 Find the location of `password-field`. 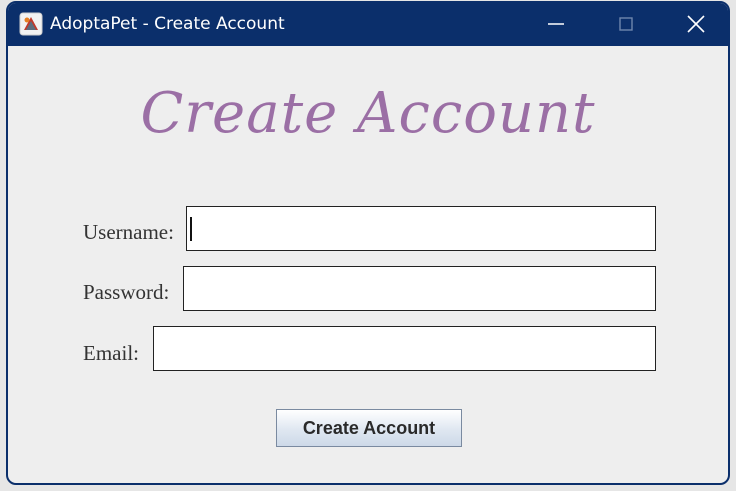

password-field is located at coordinates (419, 288).